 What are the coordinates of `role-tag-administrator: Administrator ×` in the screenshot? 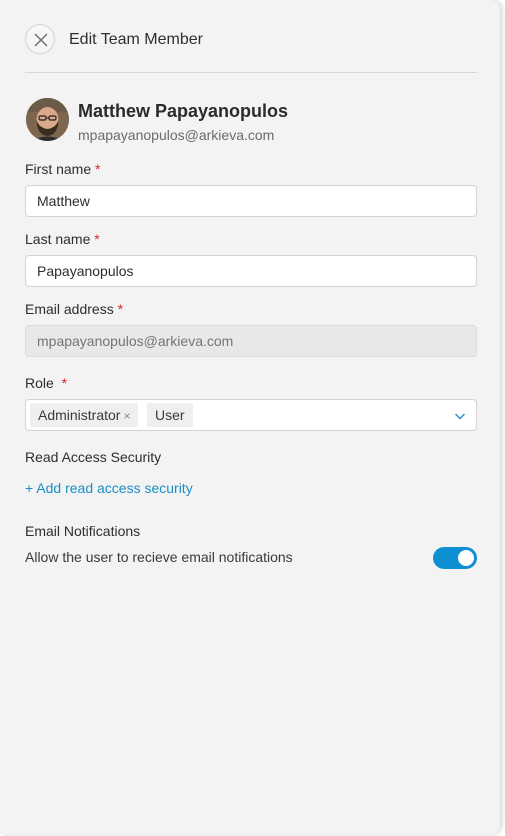 It's located at (84, 415).